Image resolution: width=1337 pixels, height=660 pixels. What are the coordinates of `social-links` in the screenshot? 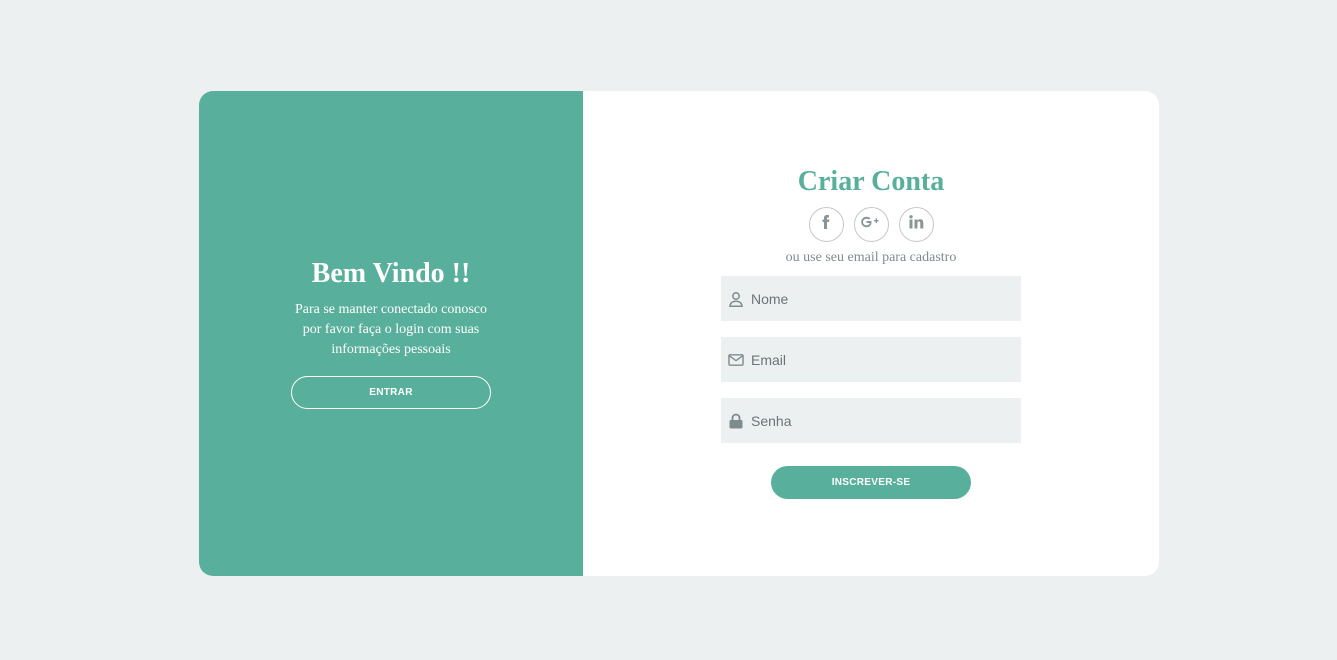 It's located at (871, 224).